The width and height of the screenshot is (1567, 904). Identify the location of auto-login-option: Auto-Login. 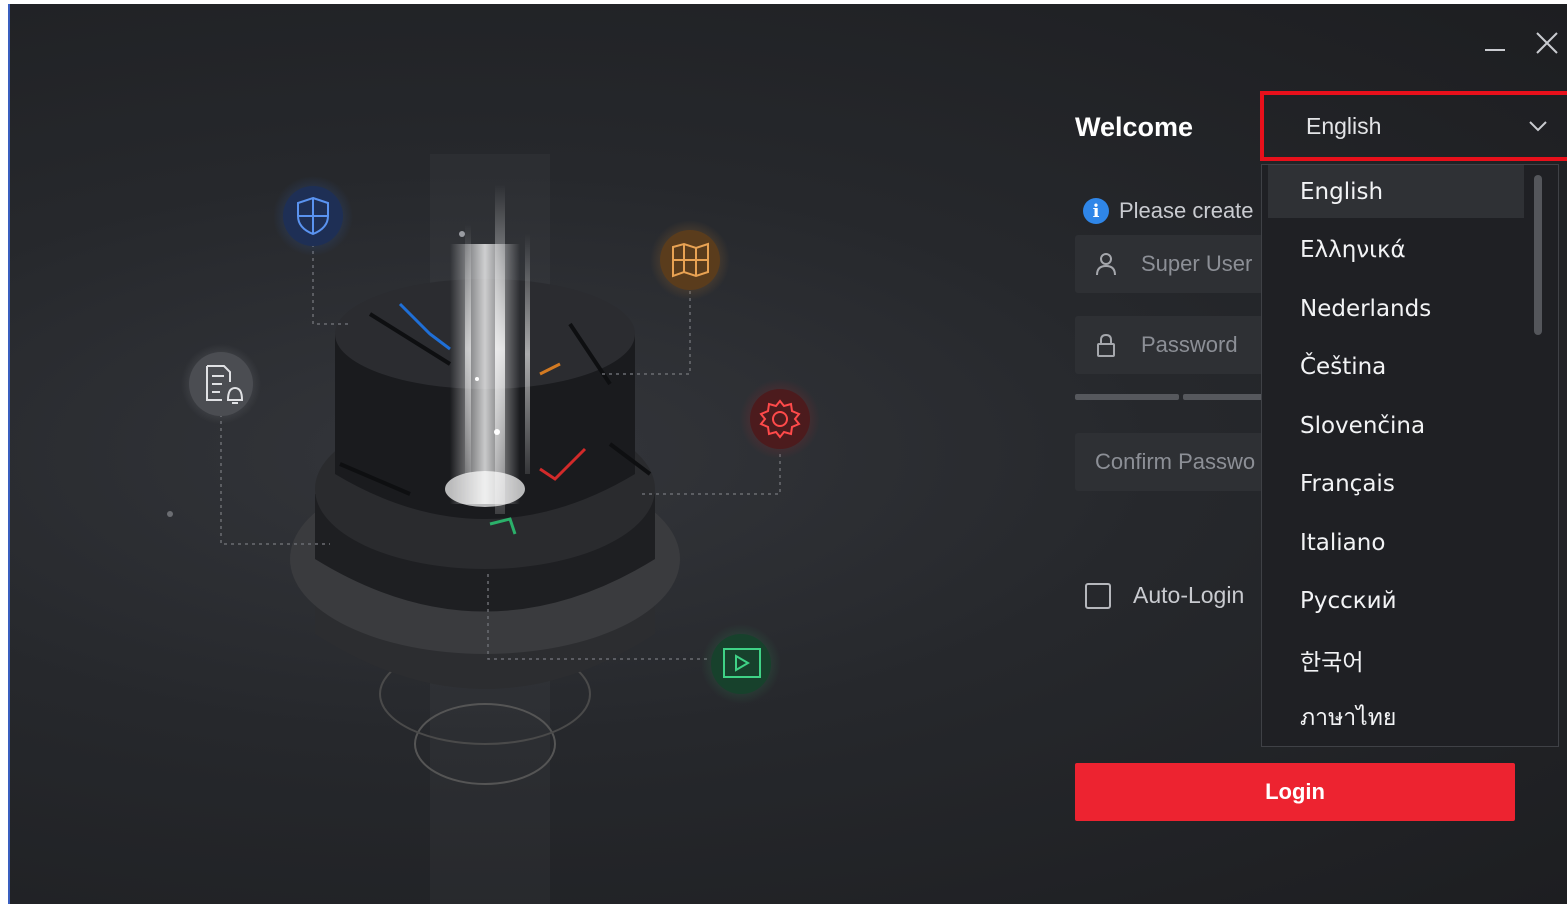
(1164, 595).